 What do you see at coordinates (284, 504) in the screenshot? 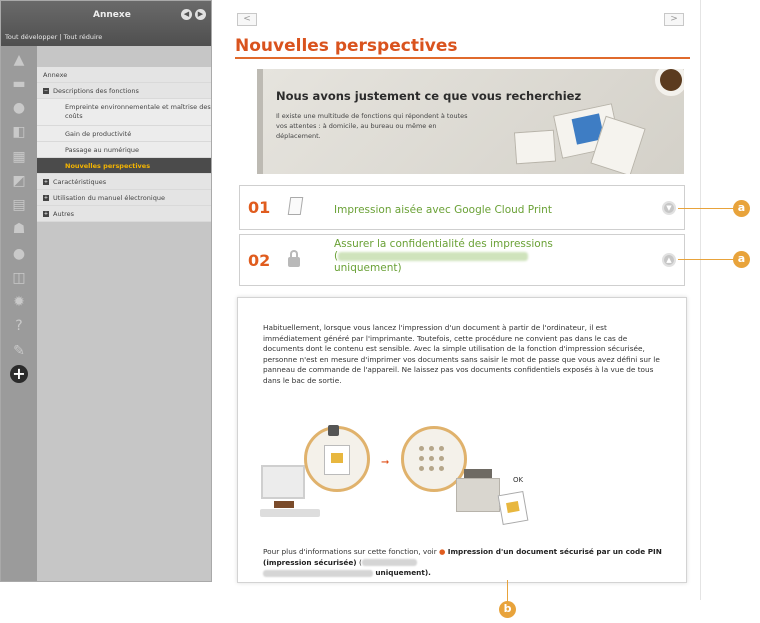
I see `monitor-stand-image` at bounding box center [284, 504].